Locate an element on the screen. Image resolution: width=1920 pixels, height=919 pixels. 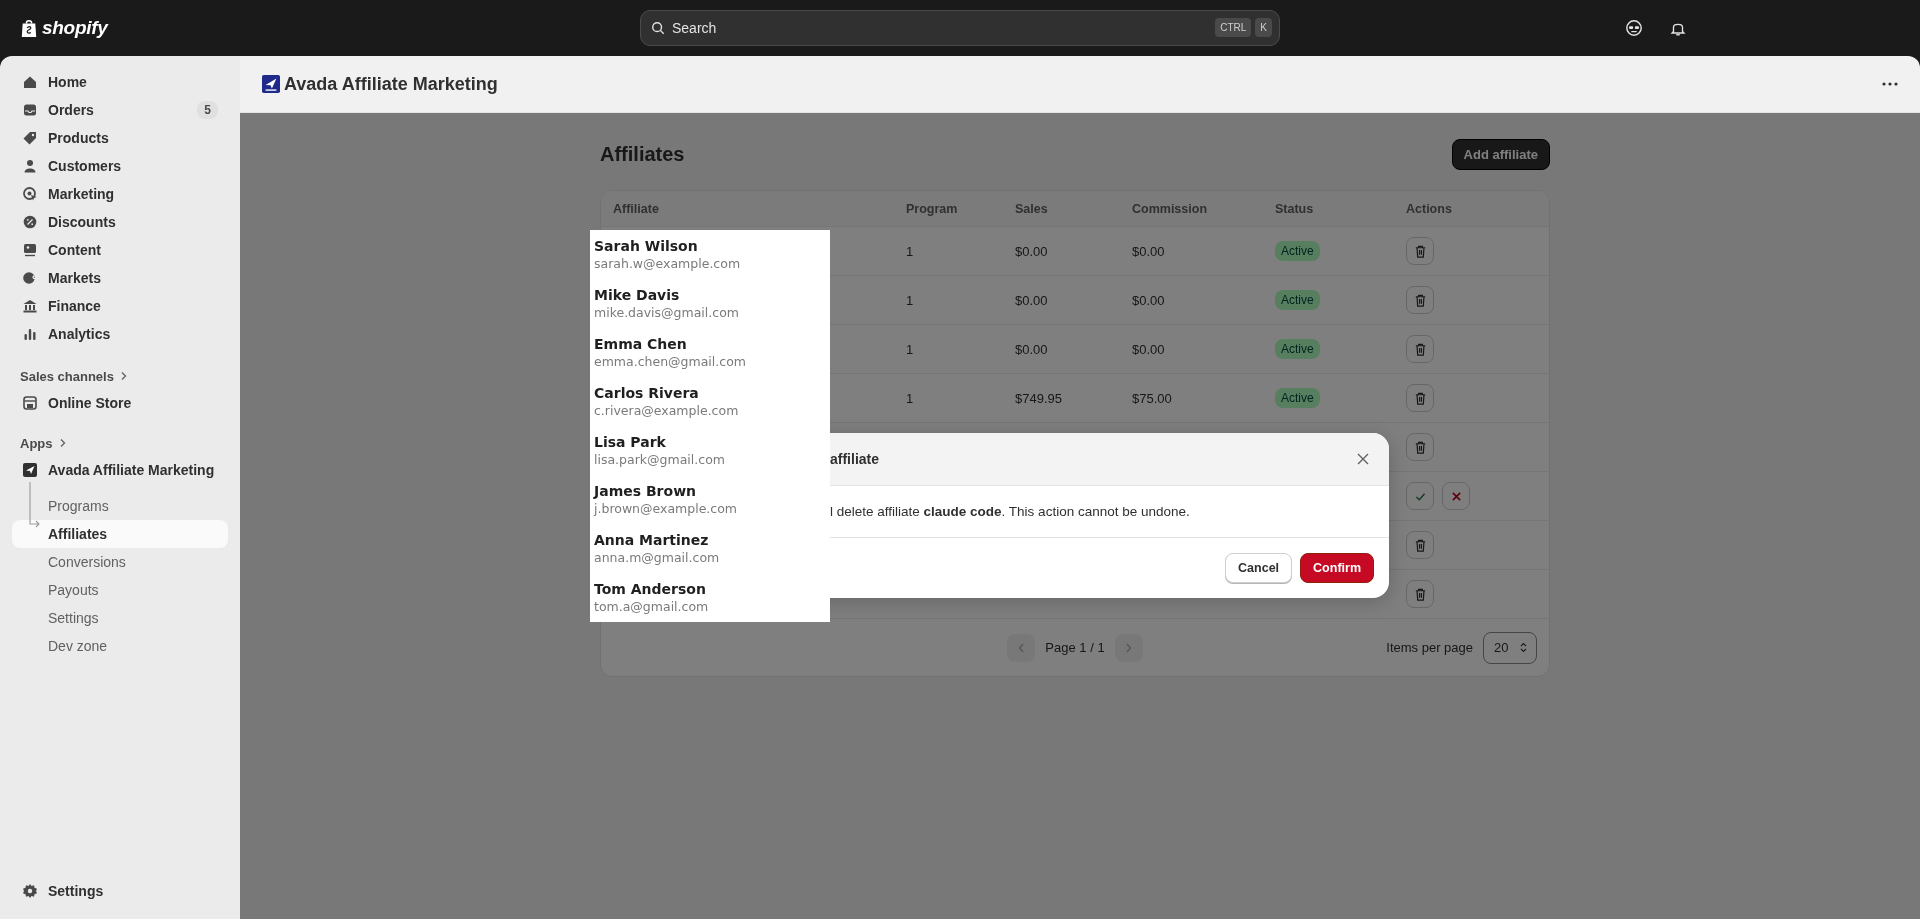
image-frame-icon is located at coordinates (30, 250).